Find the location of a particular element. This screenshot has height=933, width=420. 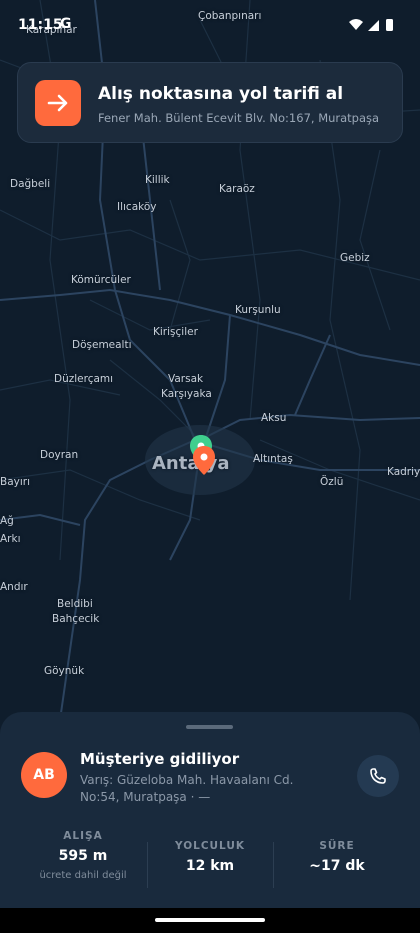

banner-title: Alış noktasına yol tarifi al is located at coordinates (221, 94).